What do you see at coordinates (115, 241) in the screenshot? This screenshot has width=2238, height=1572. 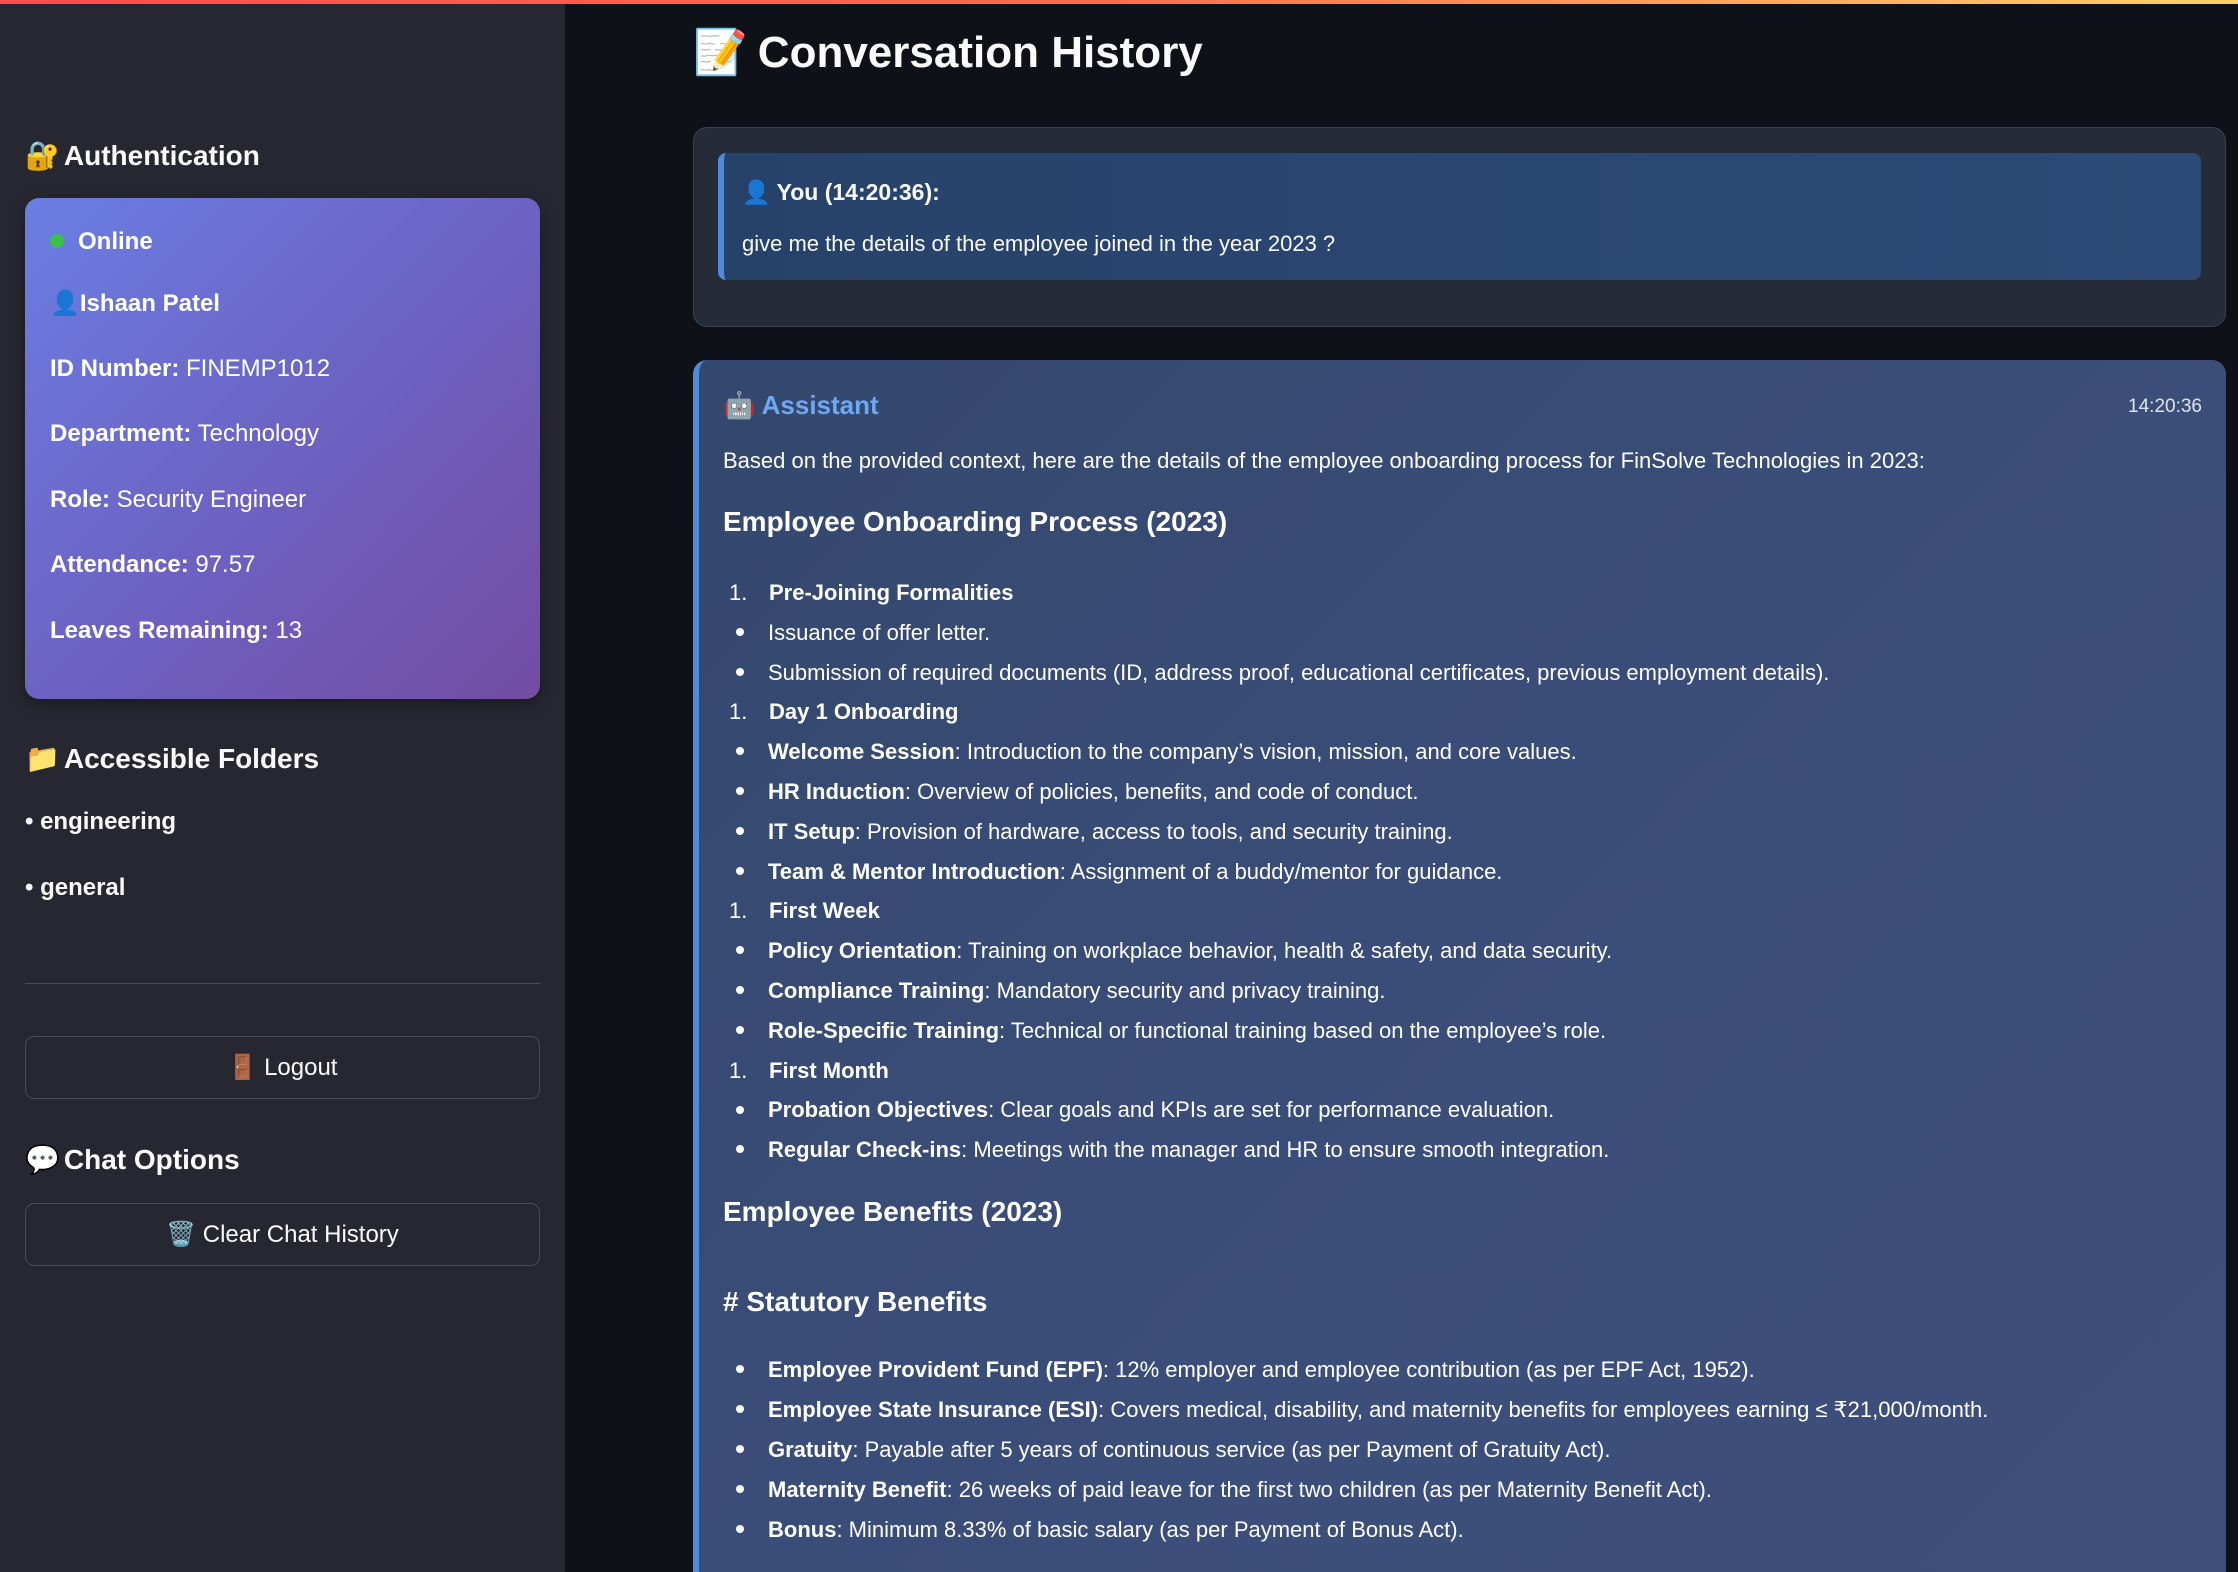 I see `status-text: Online` at bounding box center [115, 241].